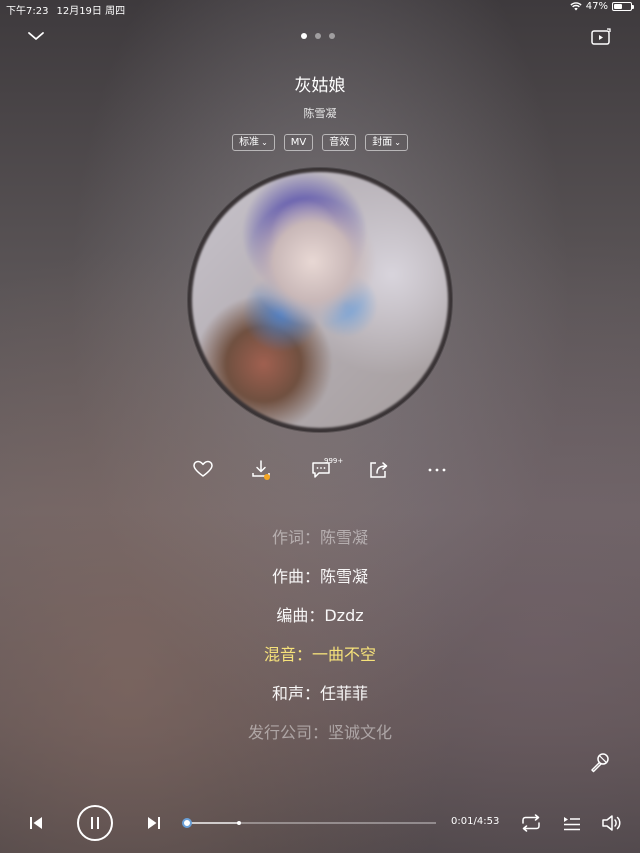  What do you see at coordinates (531, 823) in the screenshot?
I see `repeat-icon` at bounding box center [531, 823].